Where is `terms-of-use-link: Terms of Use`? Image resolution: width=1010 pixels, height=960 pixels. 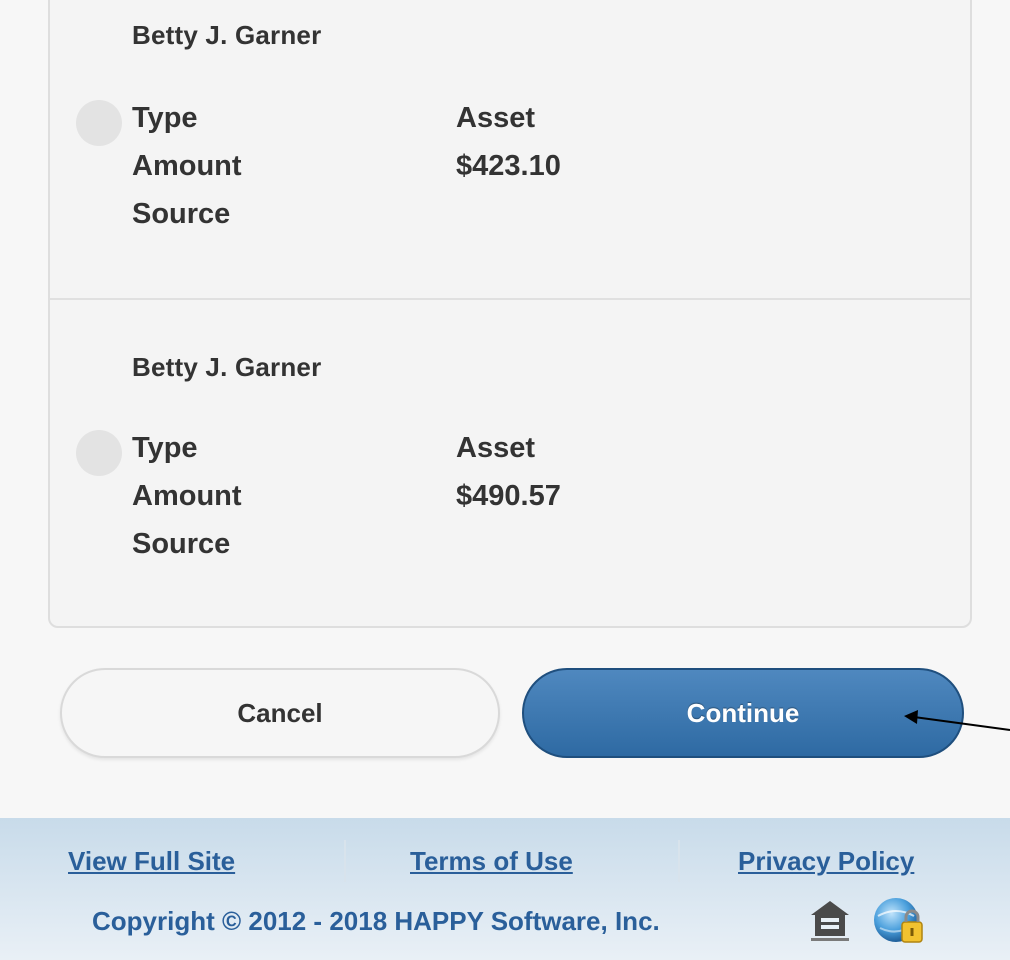 terms-of-use-link: Terms of Use is located at coordinates (491, 861).